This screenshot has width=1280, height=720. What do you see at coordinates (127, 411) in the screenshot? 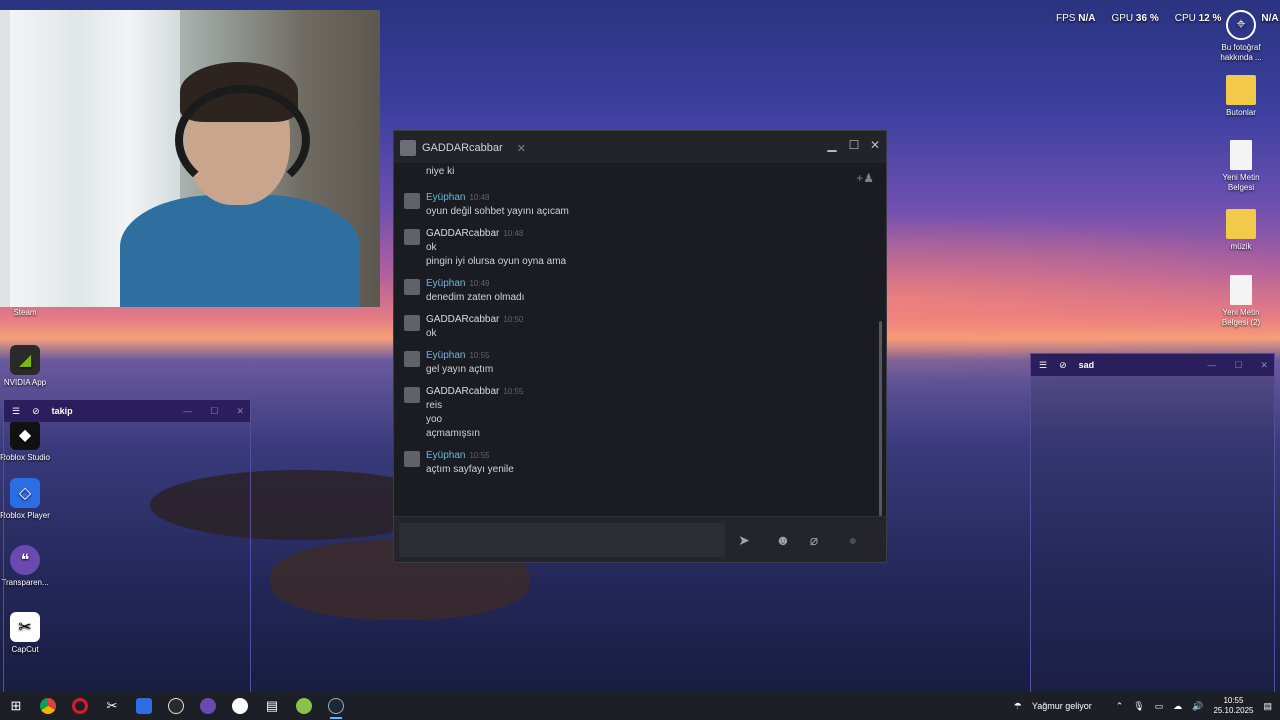
I see `takip-titlebar: ☰ ⊘ takip — ☐ ✕` at bounding box center [127, 411].